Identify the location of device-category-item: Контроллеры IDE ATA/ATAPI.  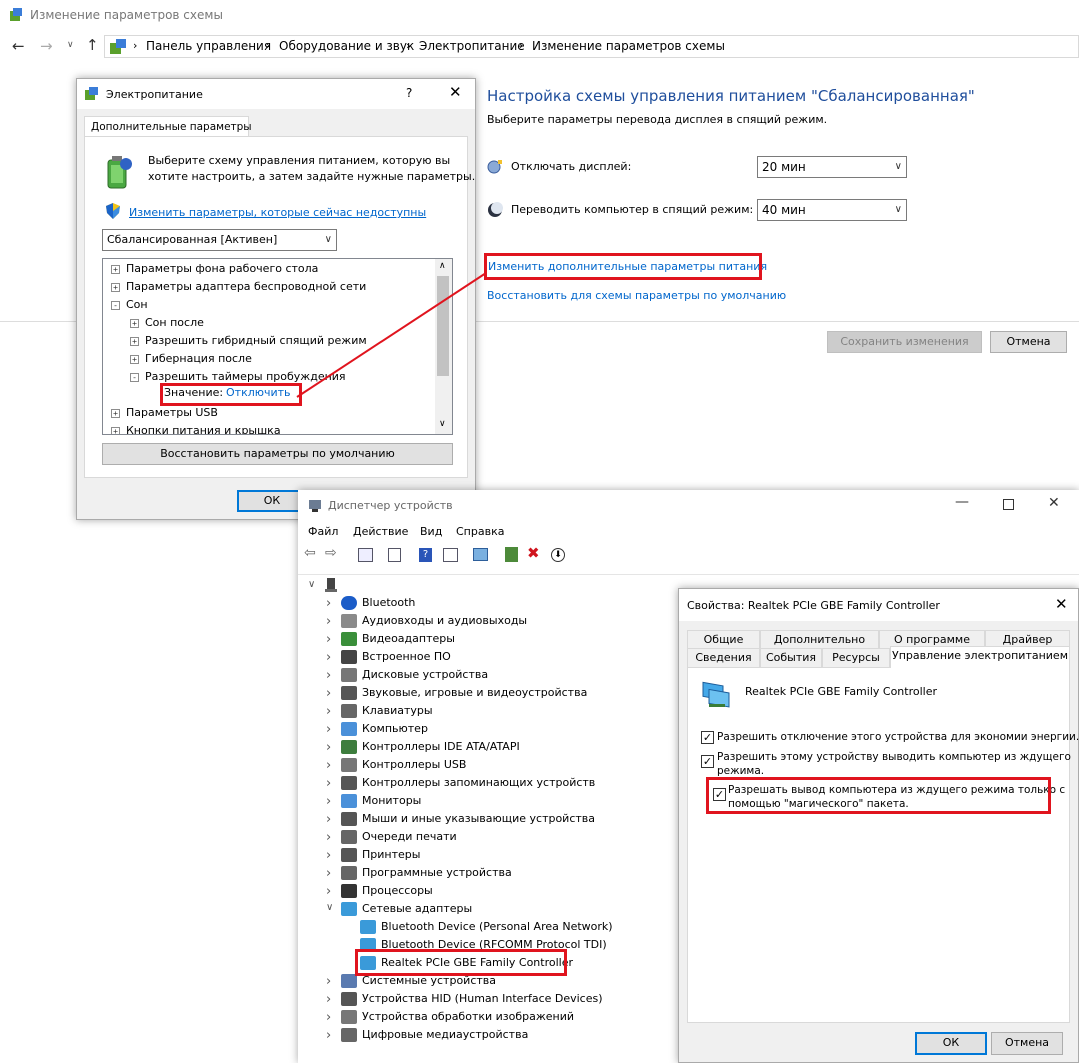
(441, 747).